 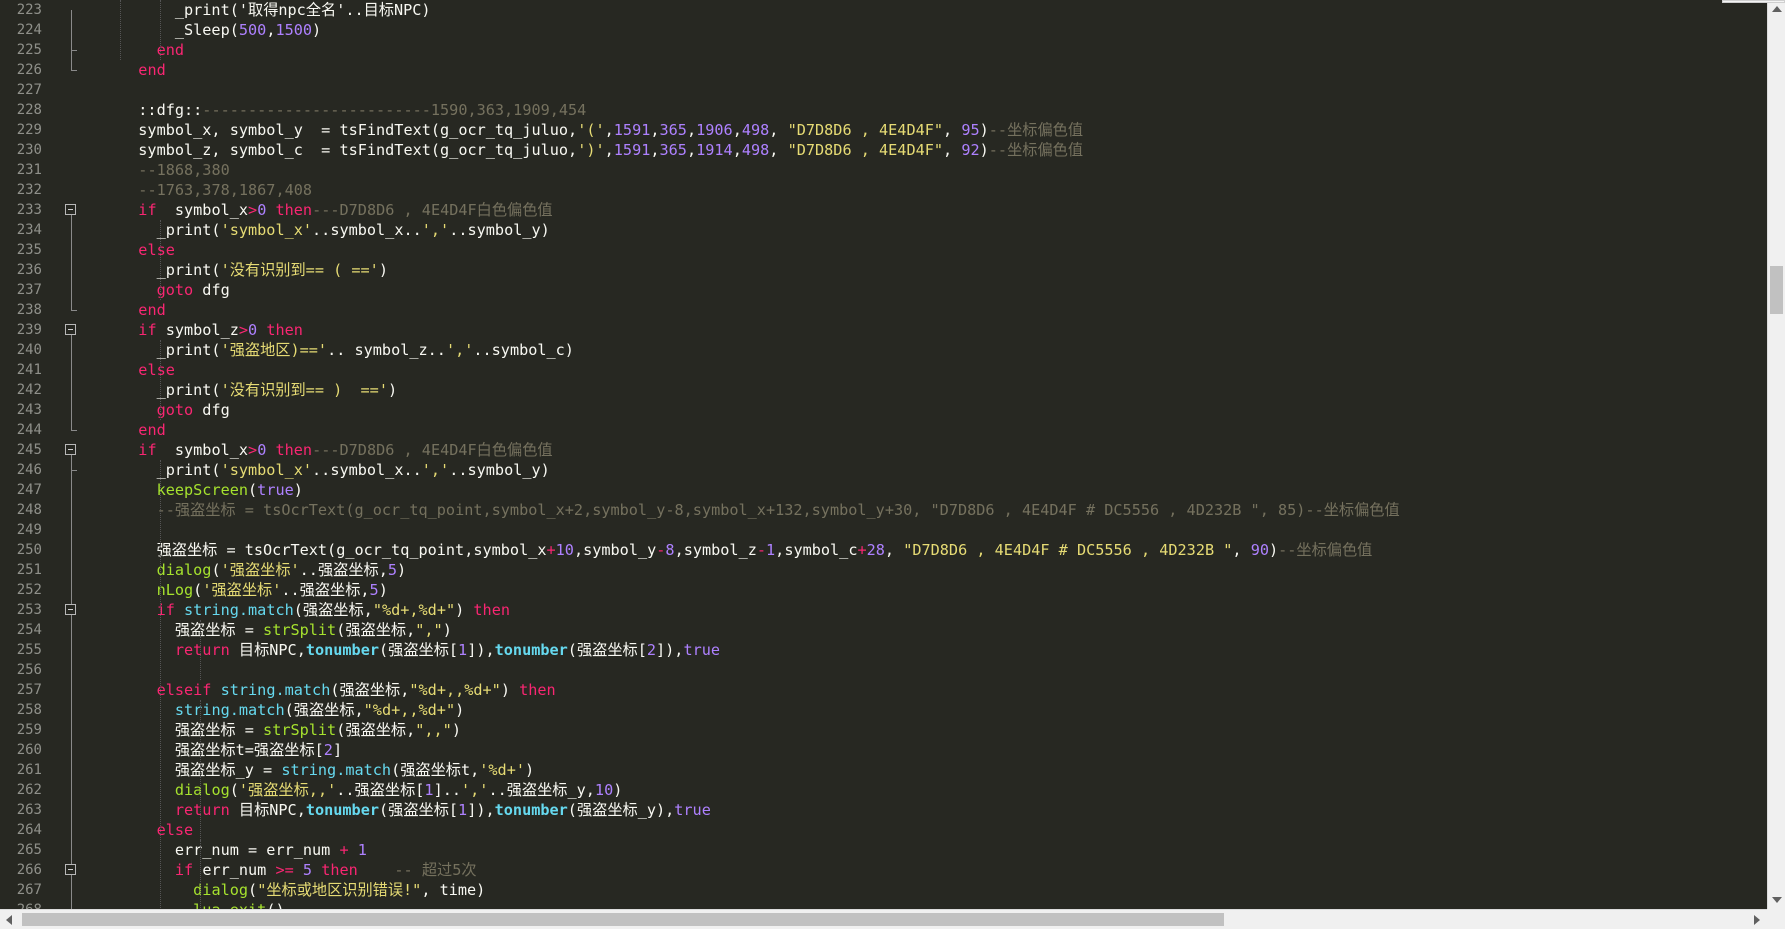 What do you see at coordinates (447, 790) in the screenshot?
I see `code-token: ]..` at bounding box center [447, 790].